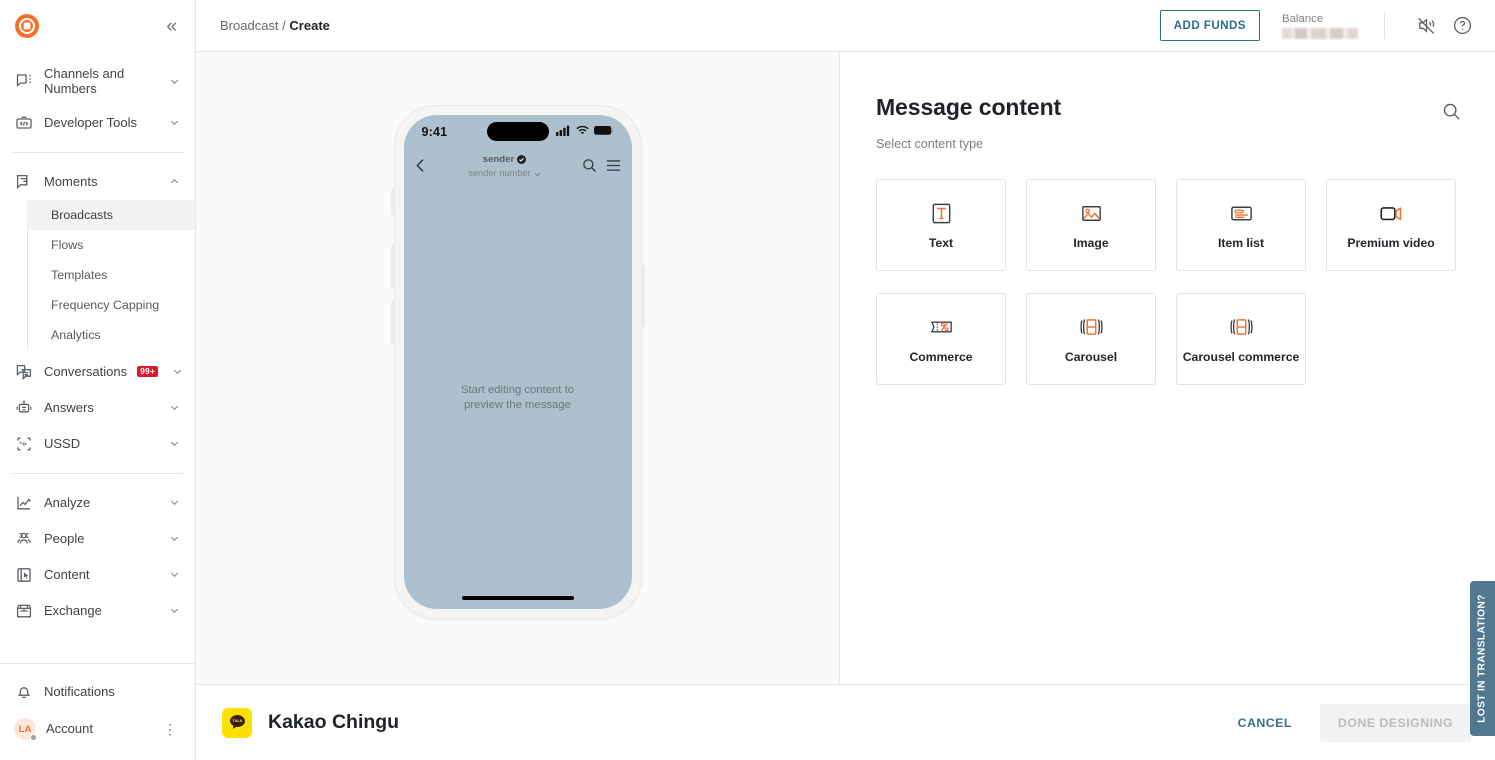 This screenshot has height=760, width=1495. Describe the element at coordinates (105, 304) in the screenshot. I see `sidebar-subitem-label: Frequency Capping` at that location.